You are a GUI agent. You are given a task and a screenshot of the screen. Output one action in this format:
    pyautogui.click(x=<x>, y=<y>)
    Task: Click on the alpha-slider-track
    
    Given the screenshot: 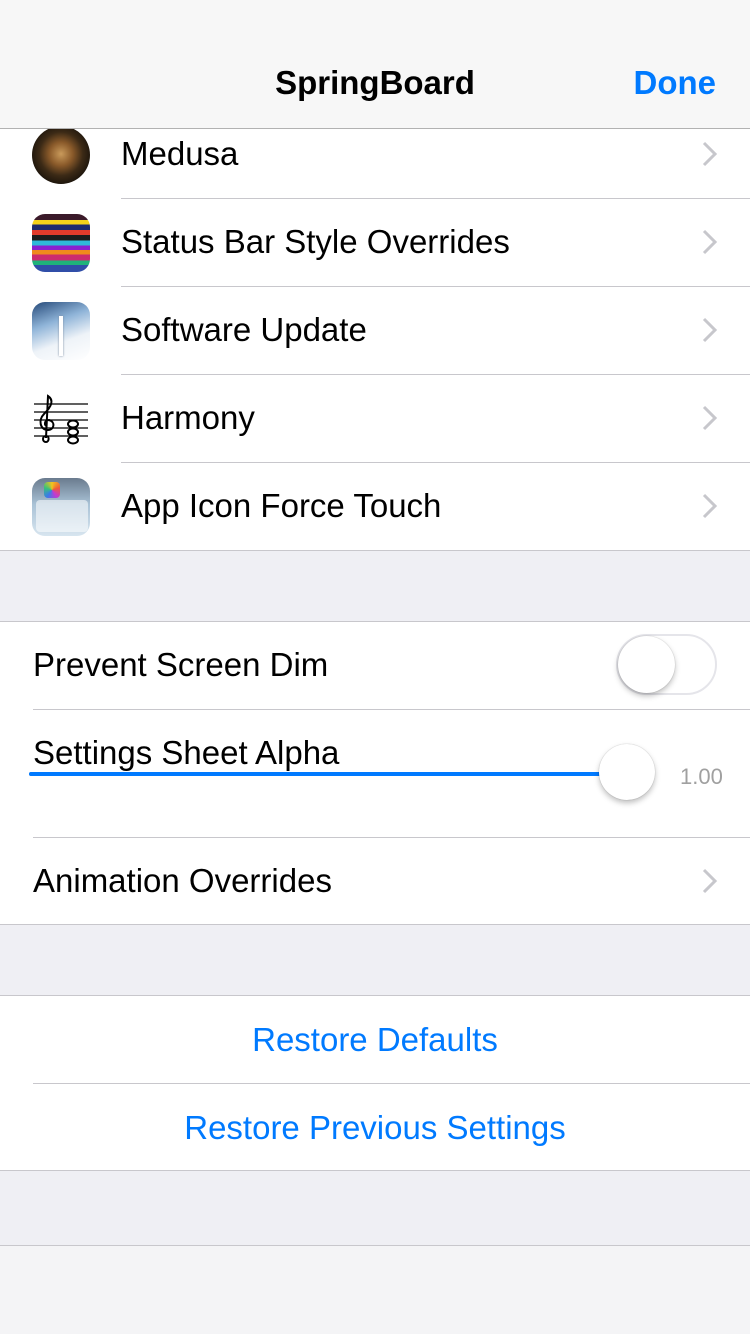 What is the action you would take?
    pyautogui.click(x=328, y=774)
    